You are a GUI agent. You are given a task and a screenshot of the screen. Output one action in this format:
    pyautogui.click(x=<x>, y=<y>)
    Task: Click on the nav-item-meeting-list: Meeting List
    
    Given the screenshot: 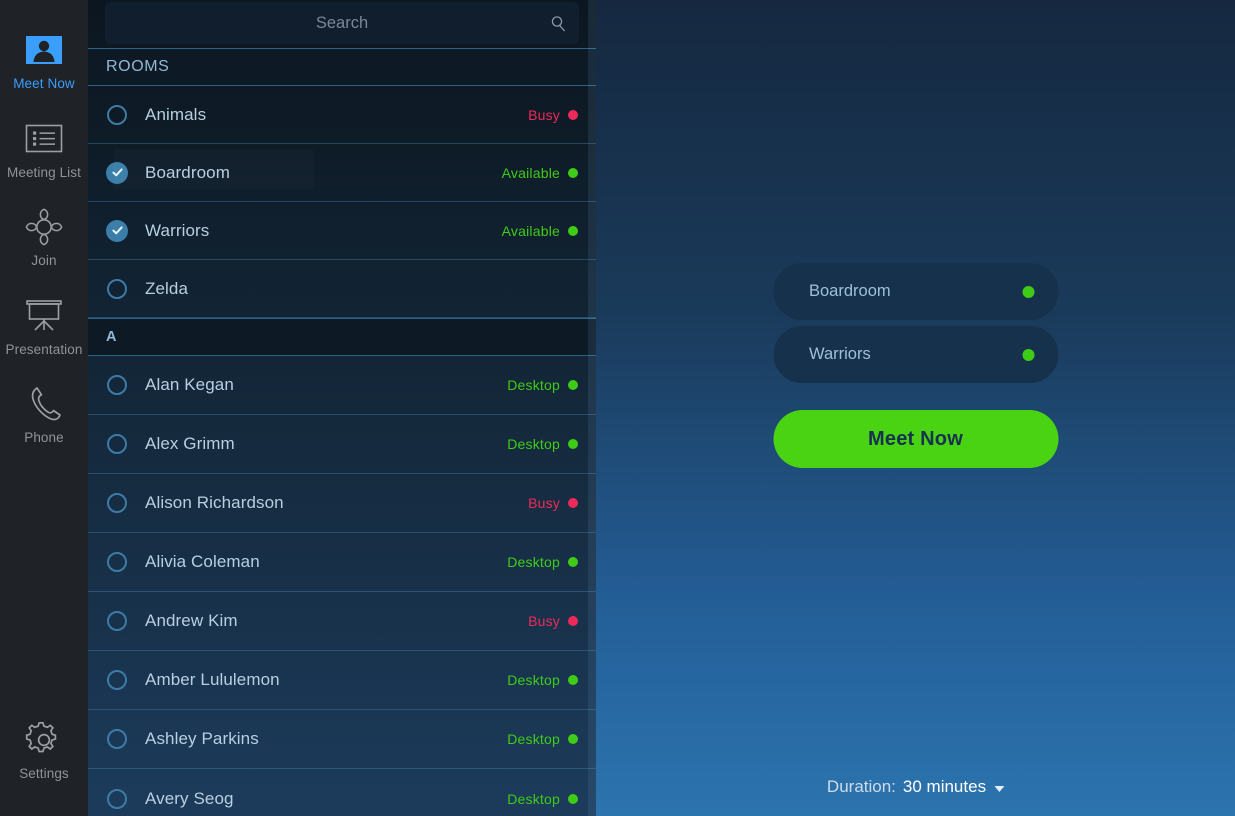 What is the action you would take?
    pyautogui.click(x=44, y=149)
    